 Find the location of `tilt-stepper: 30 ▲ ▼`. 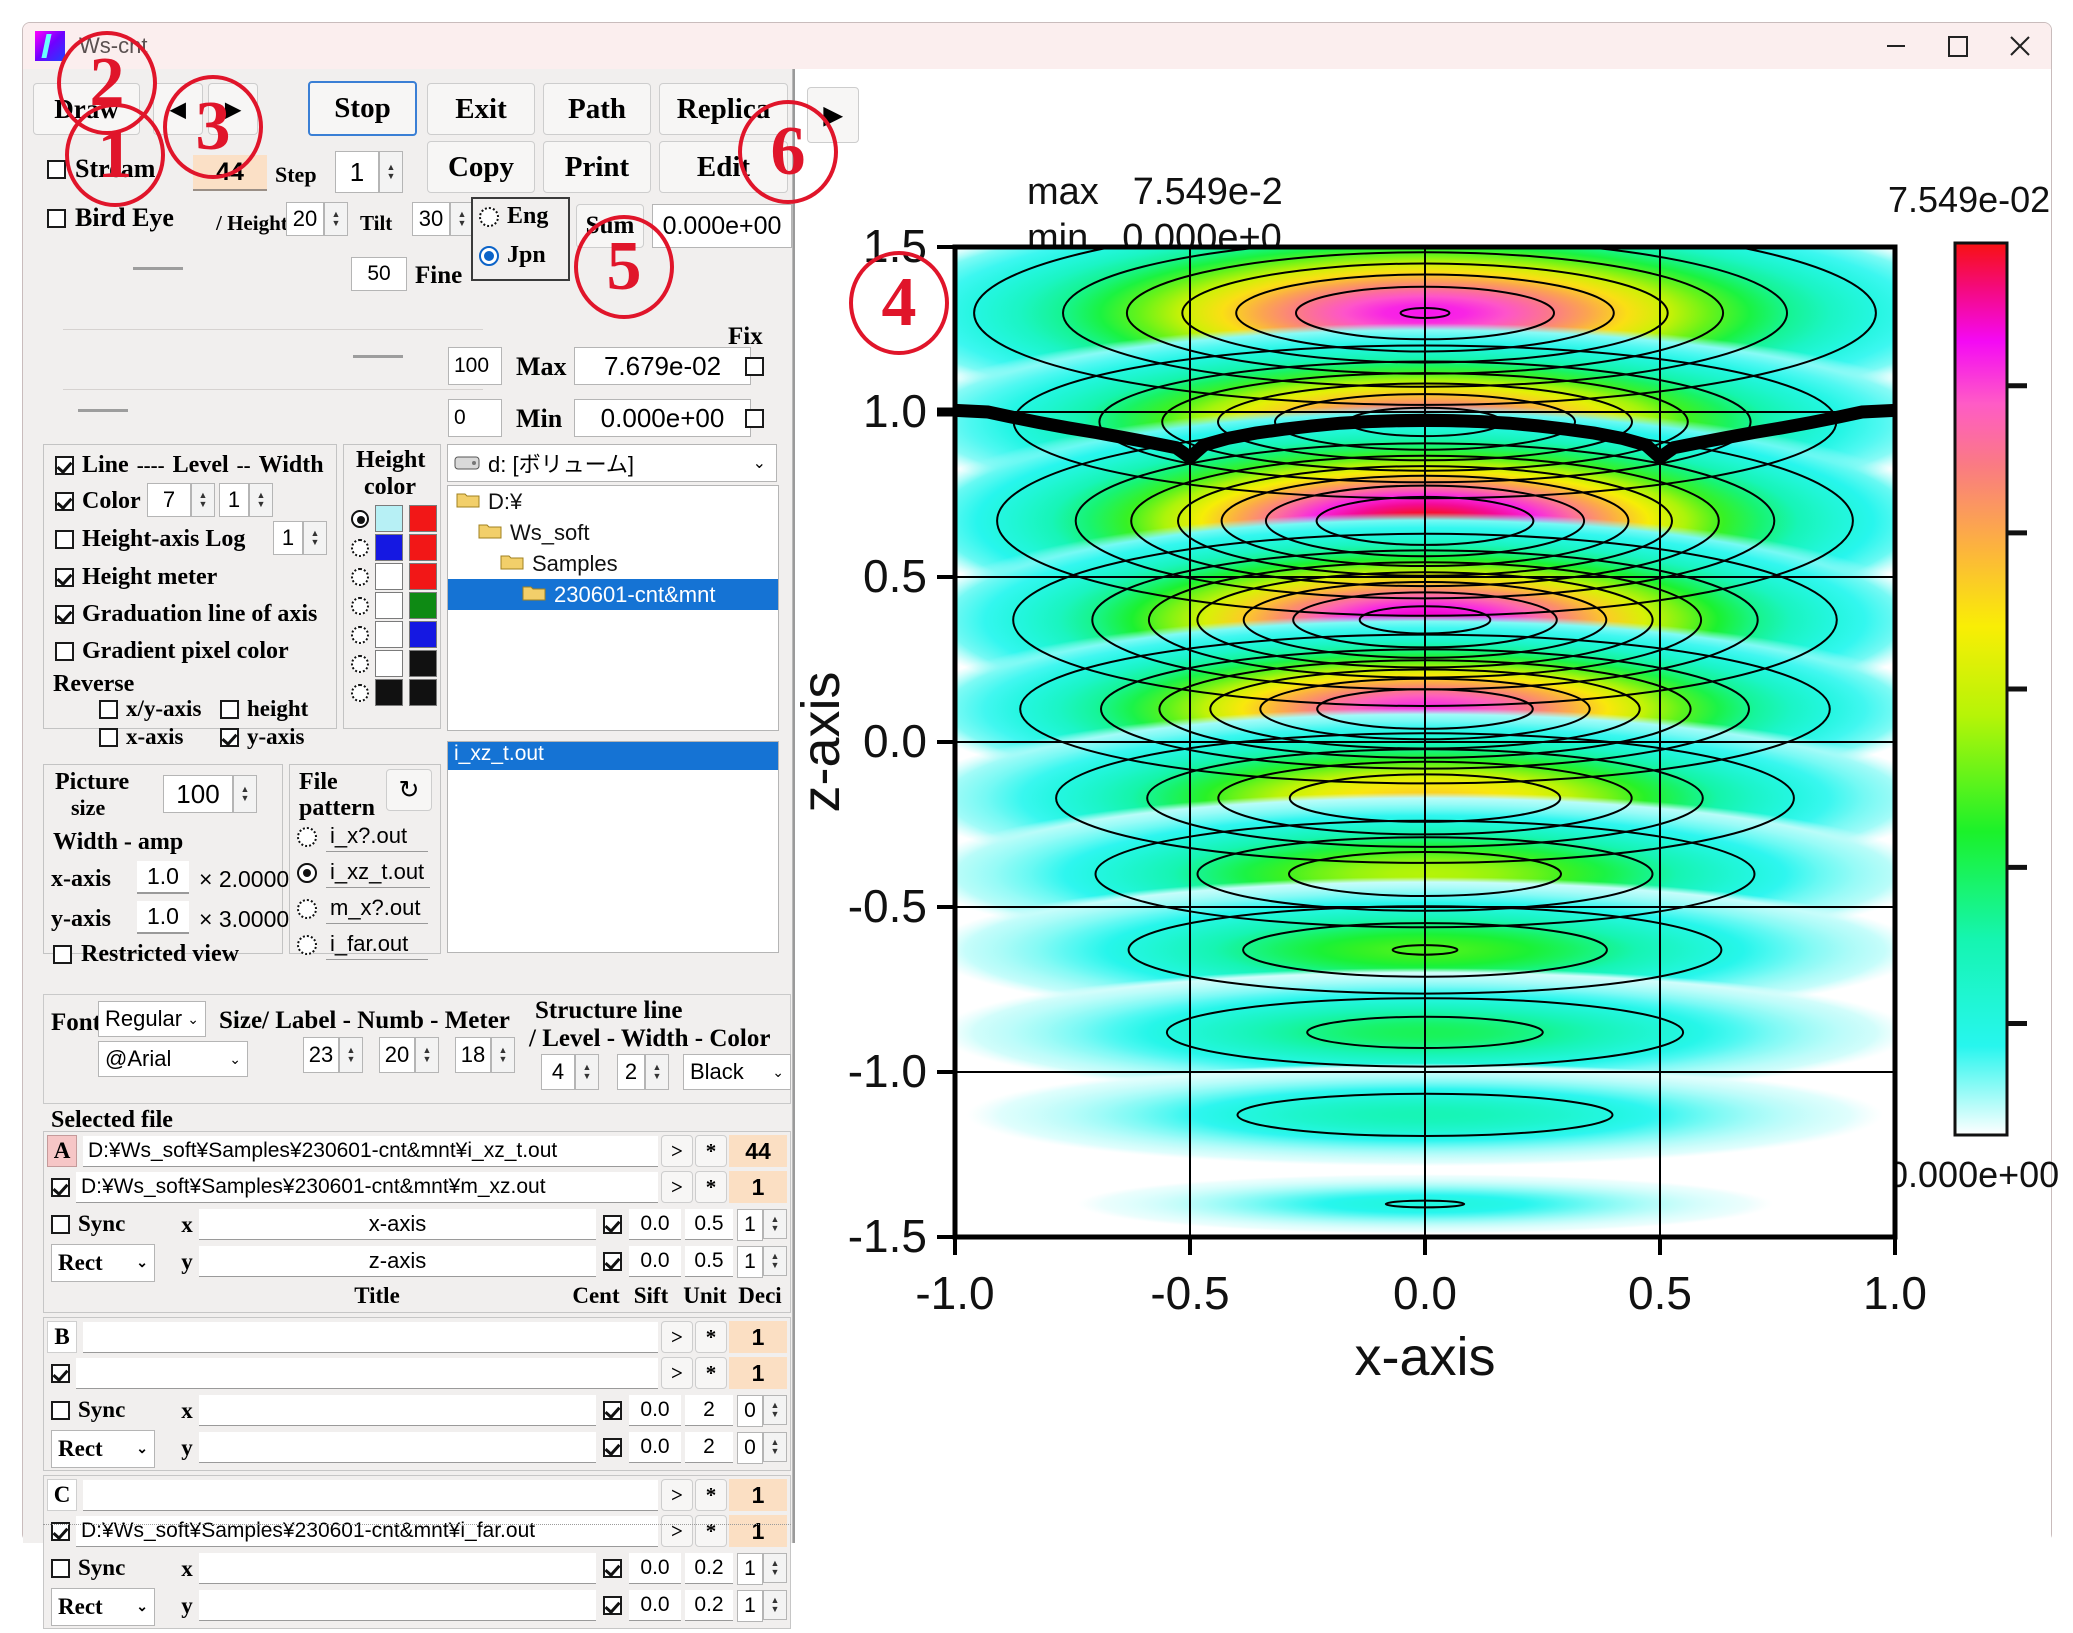

tilt-stepper: 30 ▲ ▼ is located at coordinates (443, 219).